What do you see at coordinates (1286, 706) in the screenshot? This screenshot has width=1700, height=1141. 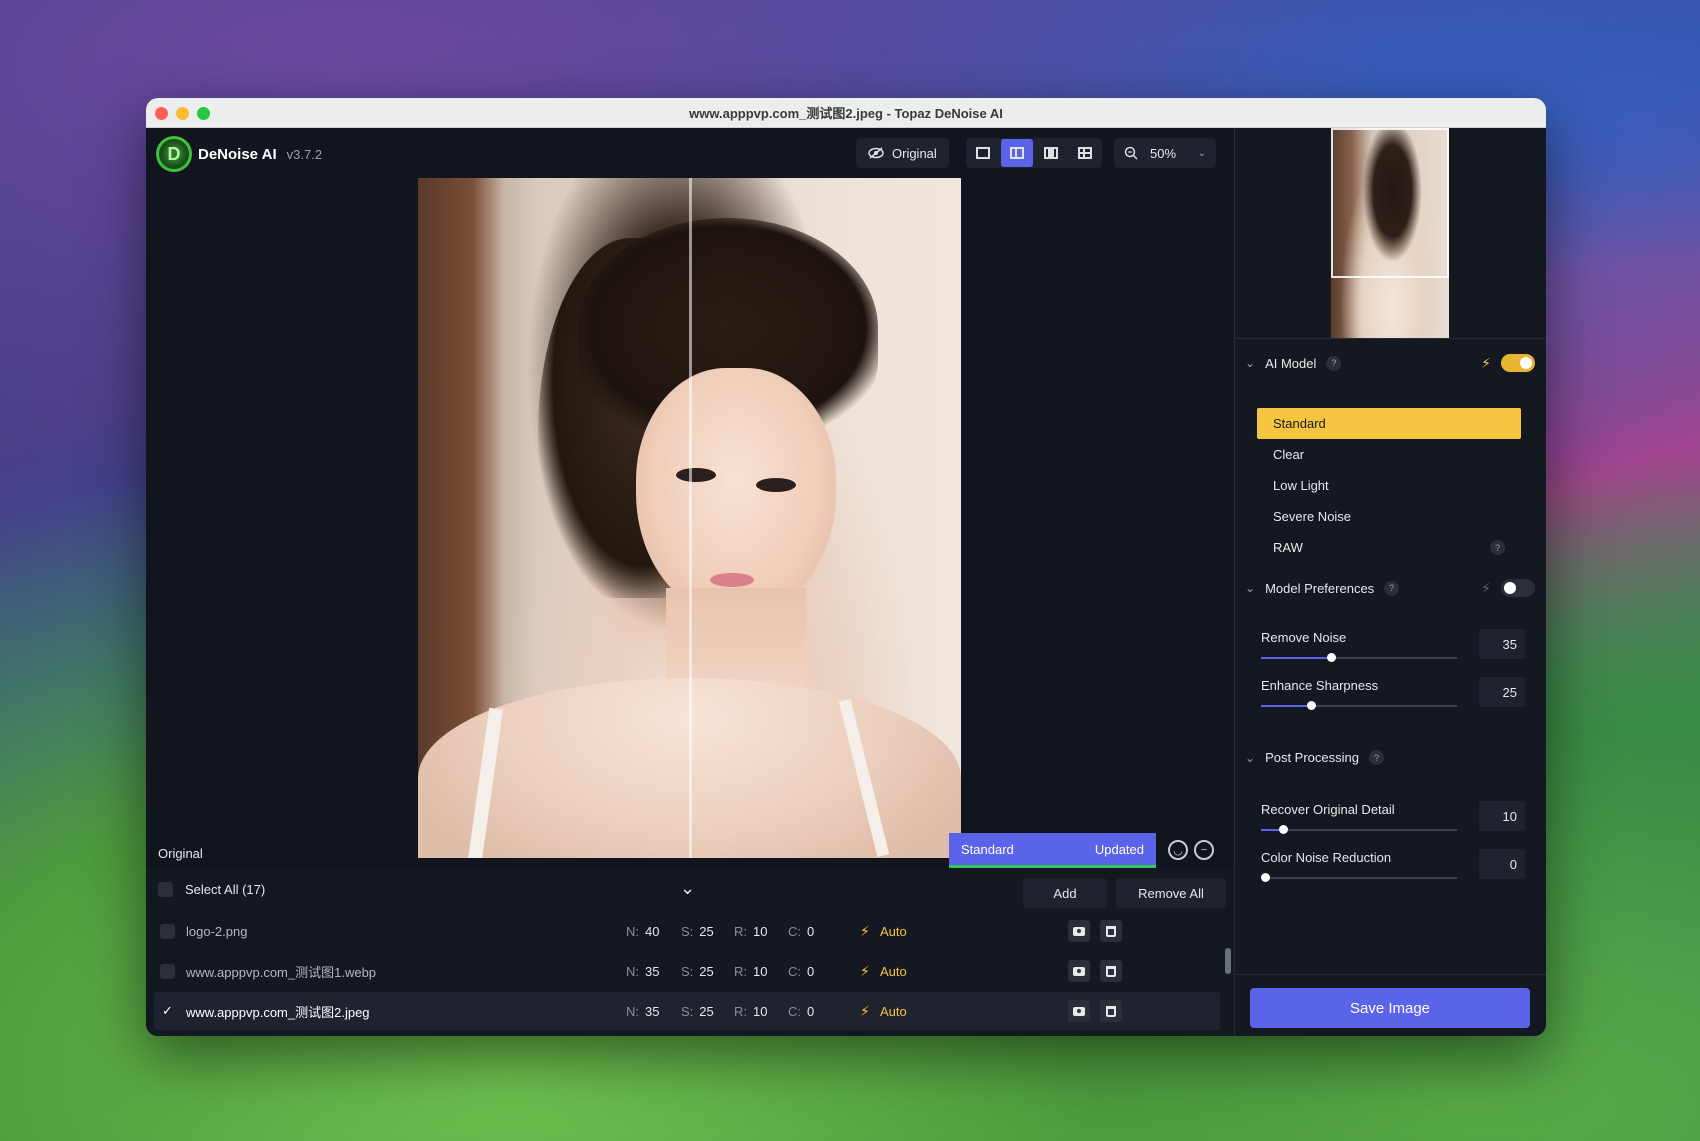 I see `slider-fill` at bounding box center [1286, 706].